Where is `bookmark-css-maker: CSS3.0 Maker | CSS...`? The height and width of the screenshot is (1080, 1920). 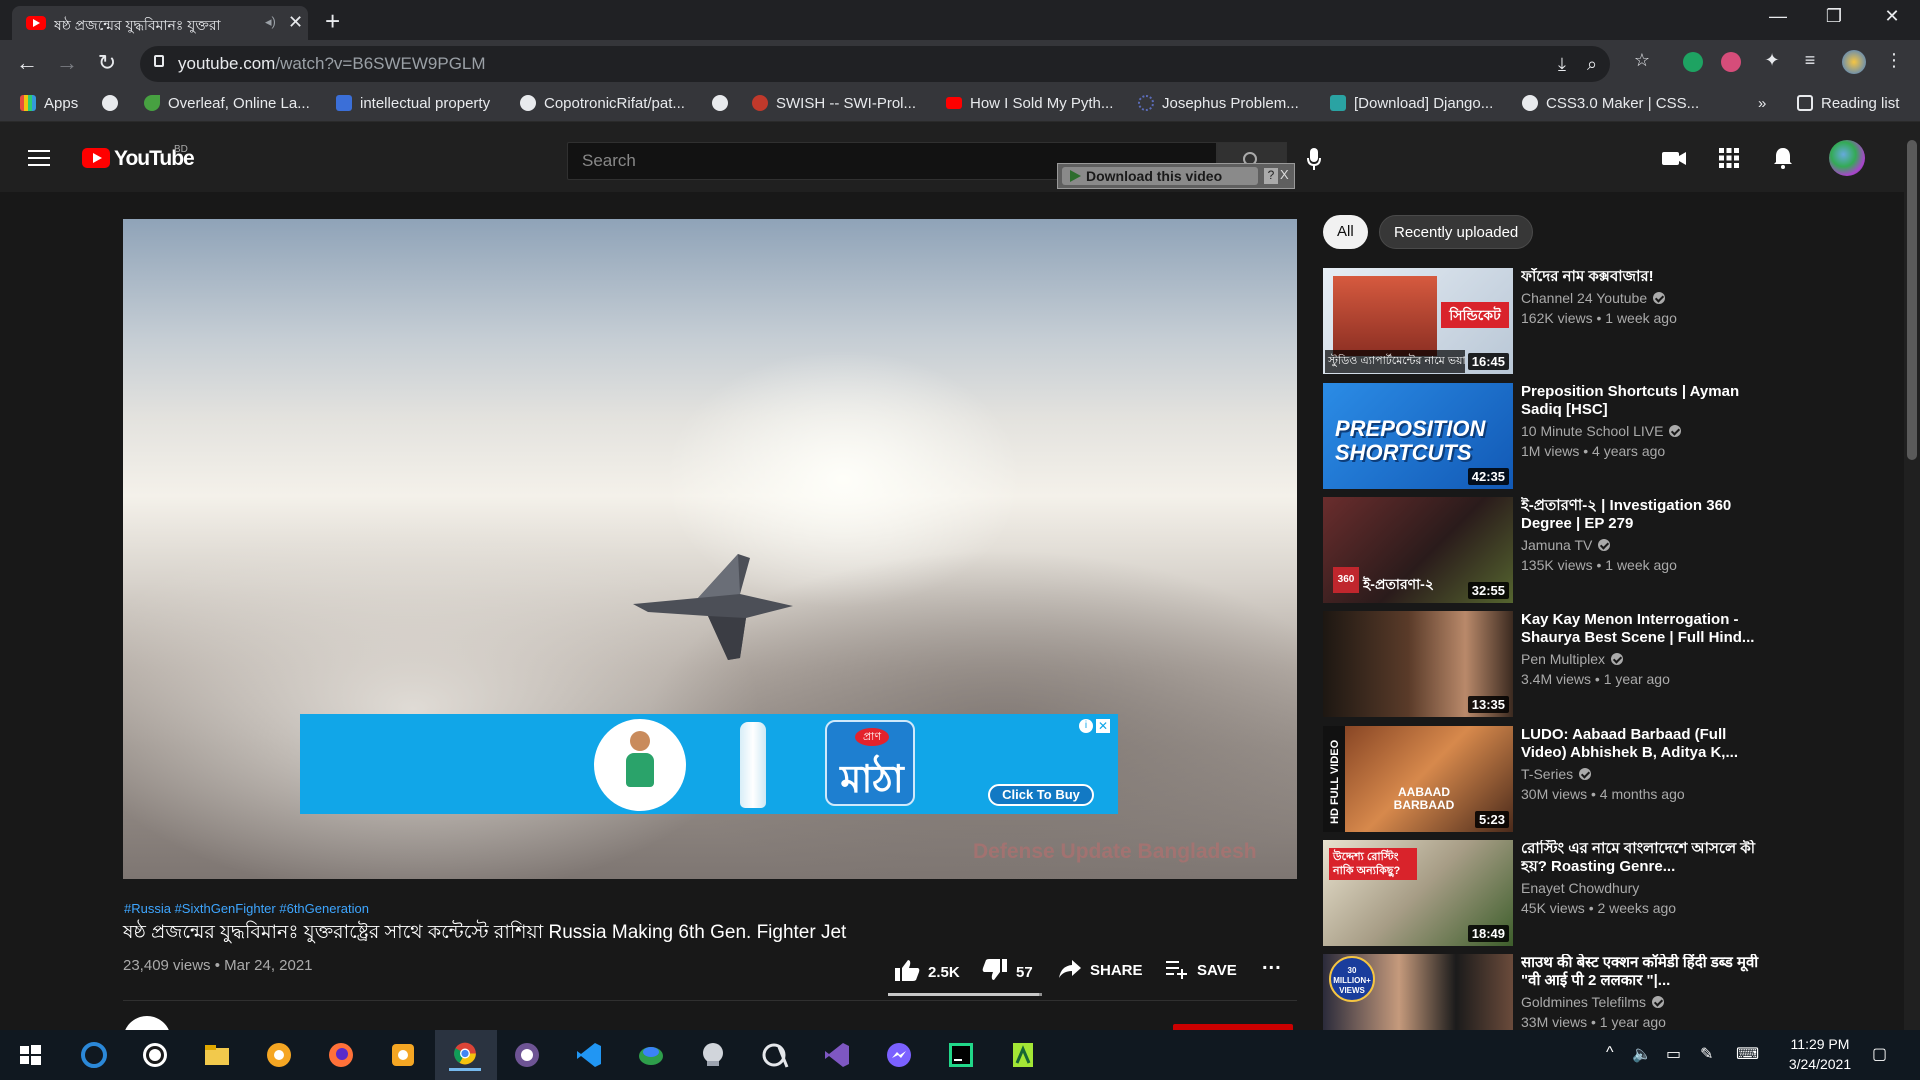 bookmark-css-maker: CSS3.0 Maker | CSS... is located at coordinates (1610, 103).